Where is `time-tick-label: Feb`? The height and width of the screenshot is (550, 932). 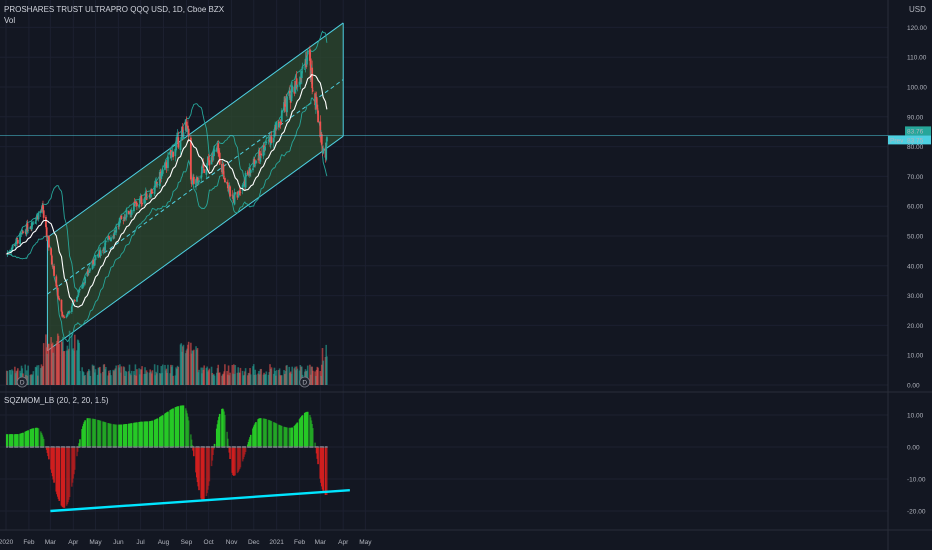
time-tick-label: Feb is located at coordinates (29, 542).